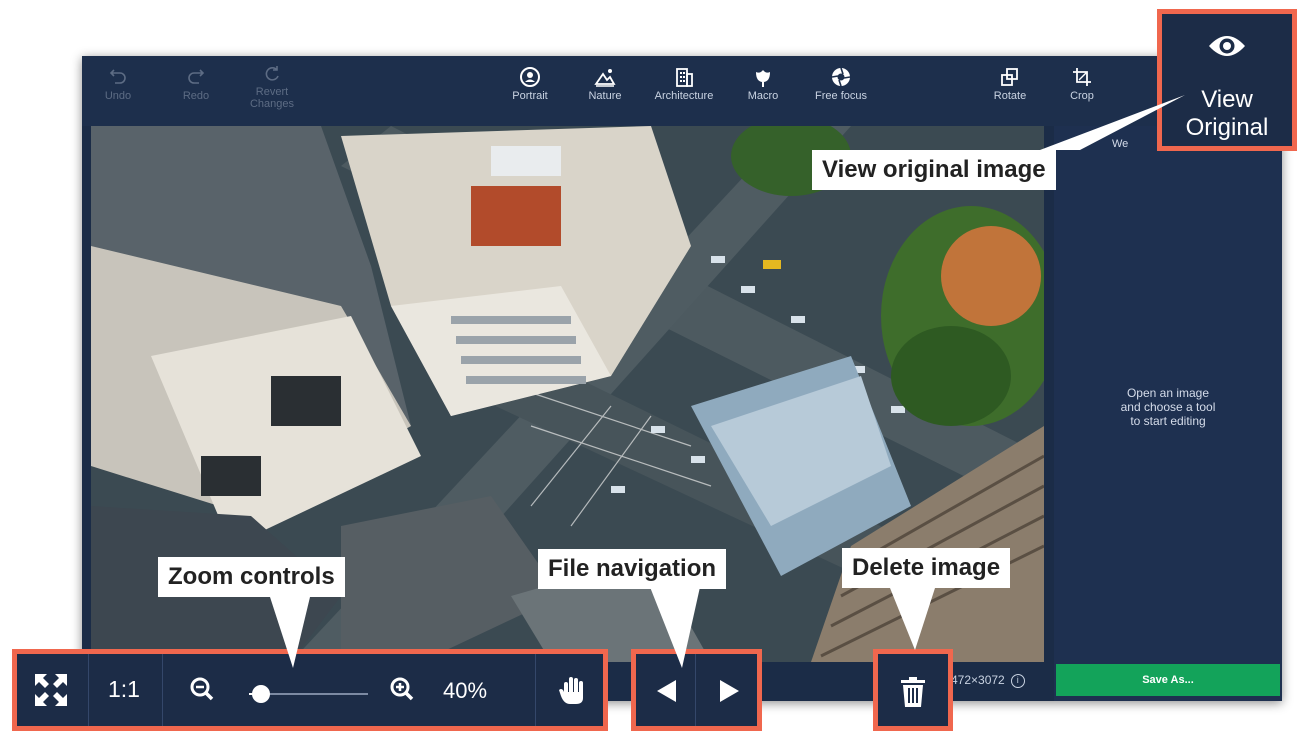 This screenshot has height=731, width=1299. Describe the element at coordinates (978, 680) in the screenshot. I see `image-dimensions: 472×3072` at that location.